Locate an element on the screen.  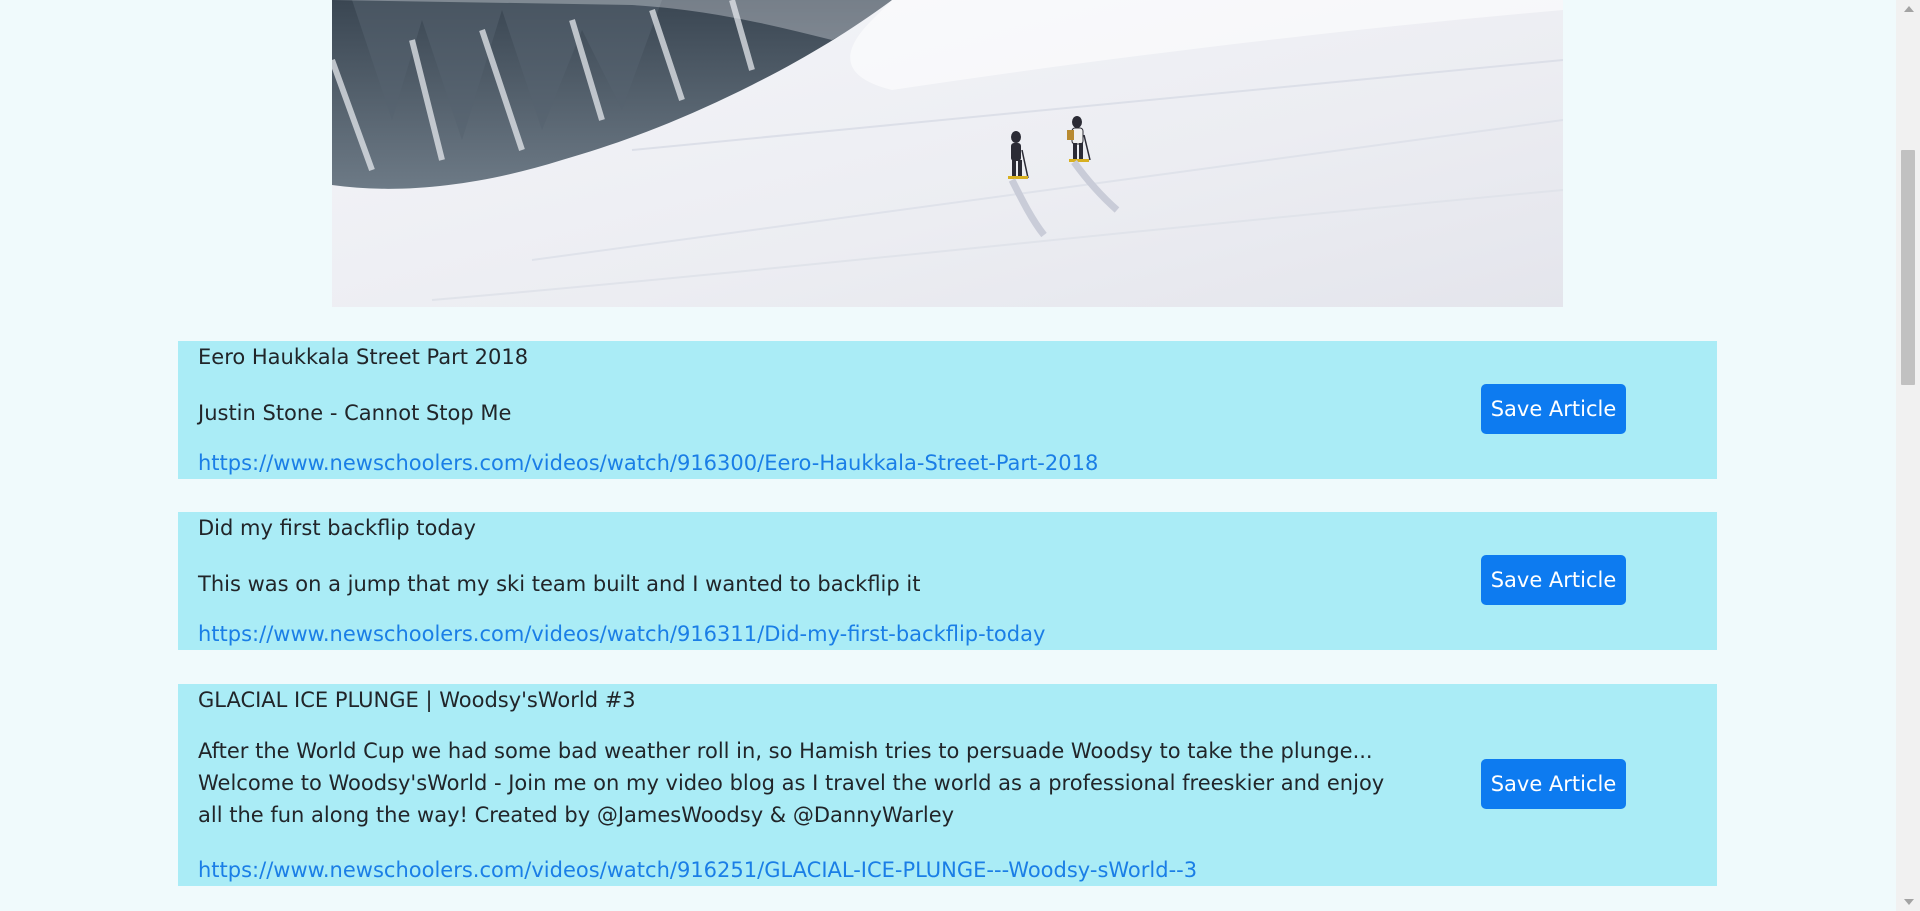
scroll-up-icon is located at coordinates (1909, 9).